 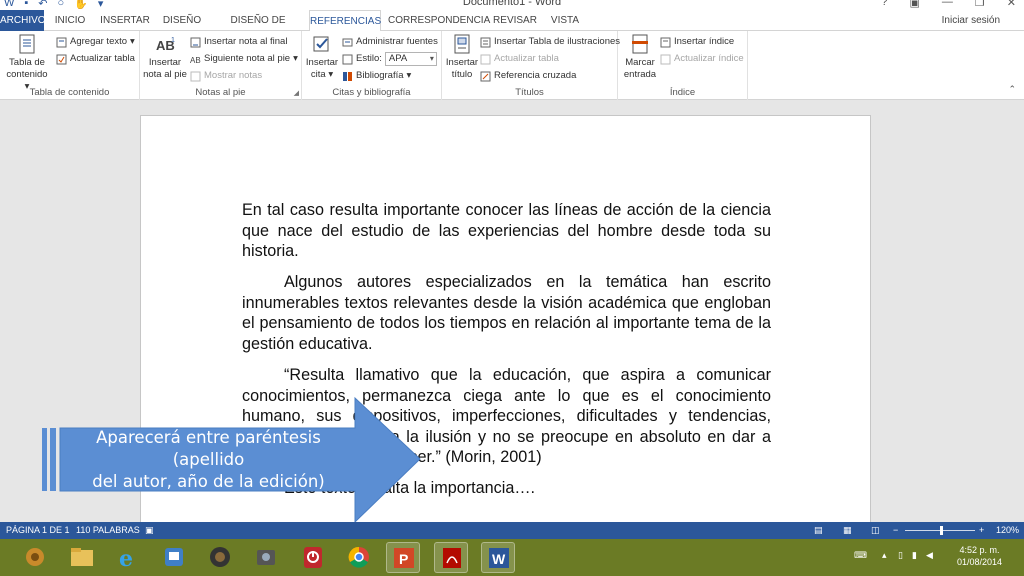 What do you see at coordinates (979, 550) in the screenshot?
I see `clock-time: 4:52 p. m.` at bounding box center [979, 550].